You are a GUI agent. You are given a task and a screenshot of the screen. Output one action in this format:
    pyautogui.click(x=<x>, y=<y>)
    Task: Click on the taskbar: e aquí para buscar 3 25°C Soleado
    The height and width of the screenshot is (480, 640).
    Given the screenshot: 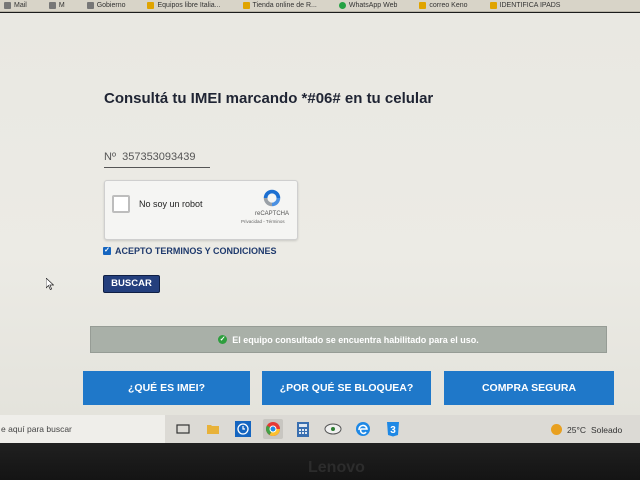 What is the action you would take?
    pyautogui.click(x=320, y=429)
    